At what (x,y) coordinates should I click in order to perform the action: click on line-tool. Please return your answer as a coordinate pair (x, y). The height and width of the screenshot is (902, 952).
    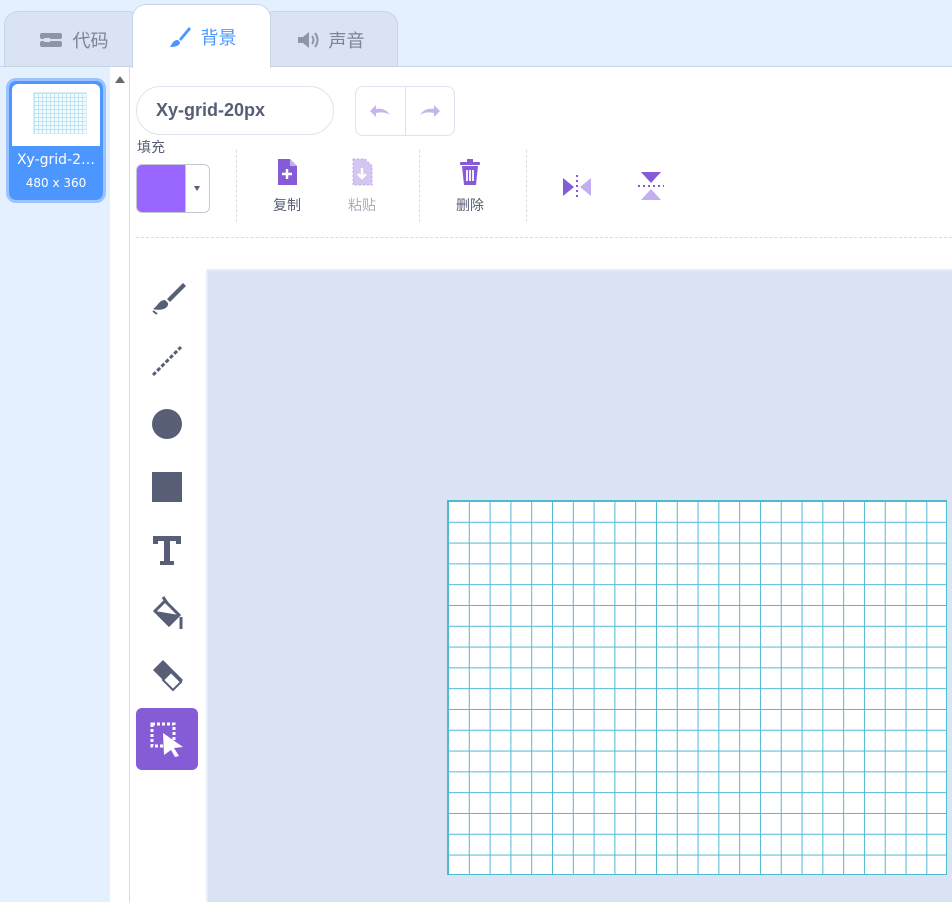
    Looking at the image, I should click on (167, 361).